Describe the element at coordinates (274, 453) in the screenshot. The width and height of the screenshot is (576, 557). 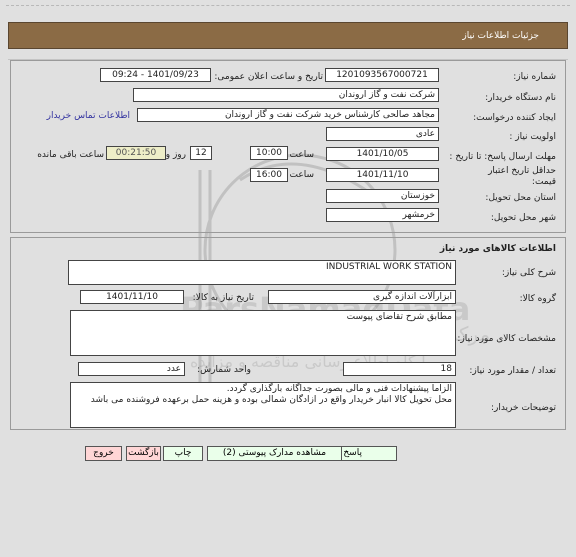
I see `view-attachments-button: مشاهده مدارک پیوستی (2)` at that location.